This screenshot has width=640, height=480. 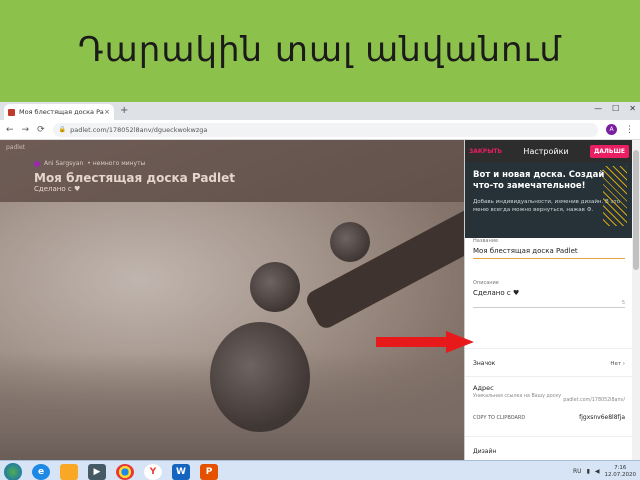 What do you see at coordinates (15, 147) in the screenshot?
I see `padlet-logo: padlet` at bounding box center [15, 147].